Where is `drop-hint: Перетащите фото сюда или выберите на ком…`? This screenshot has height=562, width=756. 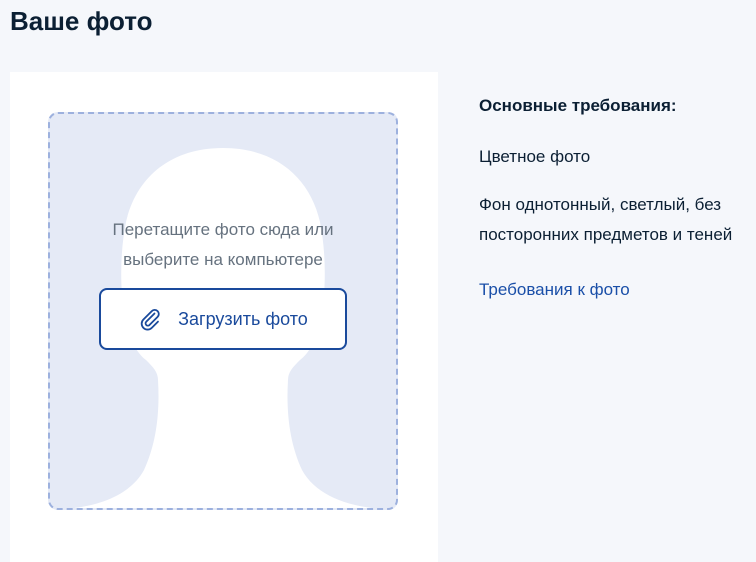 drop-hint: Перетащите фото сюда или выберите на ком… is located at coordinates (223, 245).